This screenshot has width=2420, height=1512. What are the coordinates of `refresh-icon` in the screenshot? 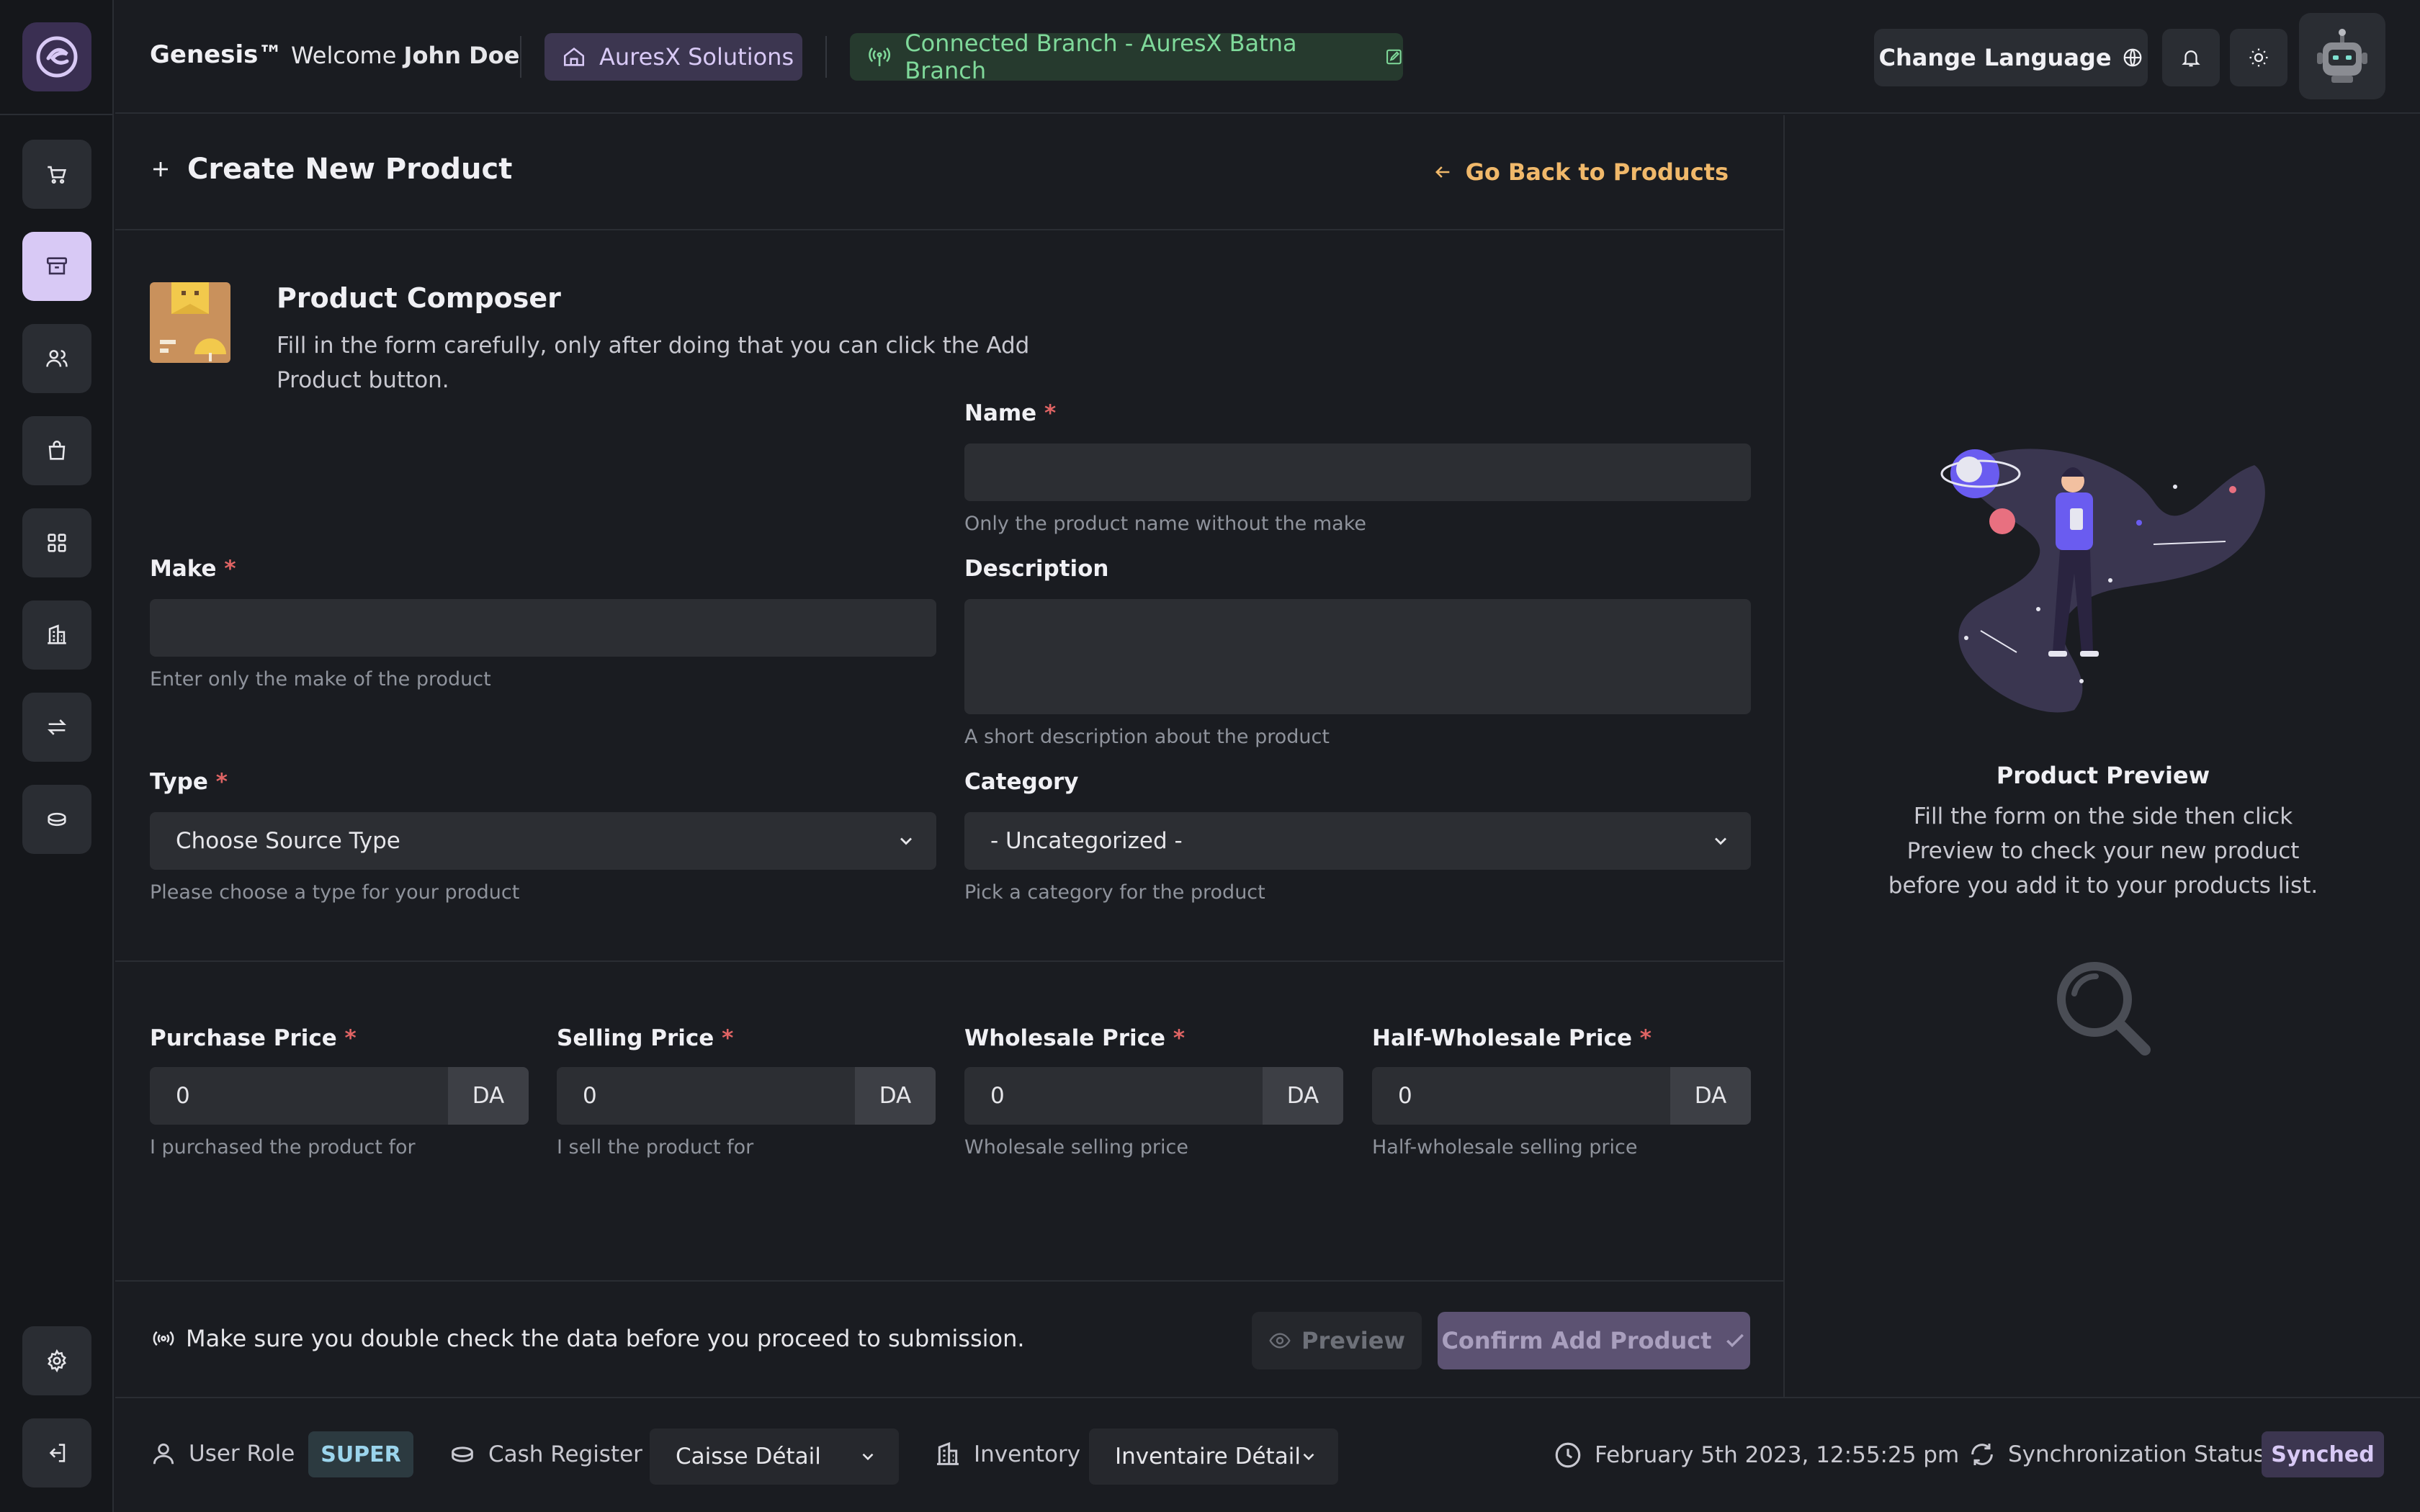 It's located at (1982, 1454).